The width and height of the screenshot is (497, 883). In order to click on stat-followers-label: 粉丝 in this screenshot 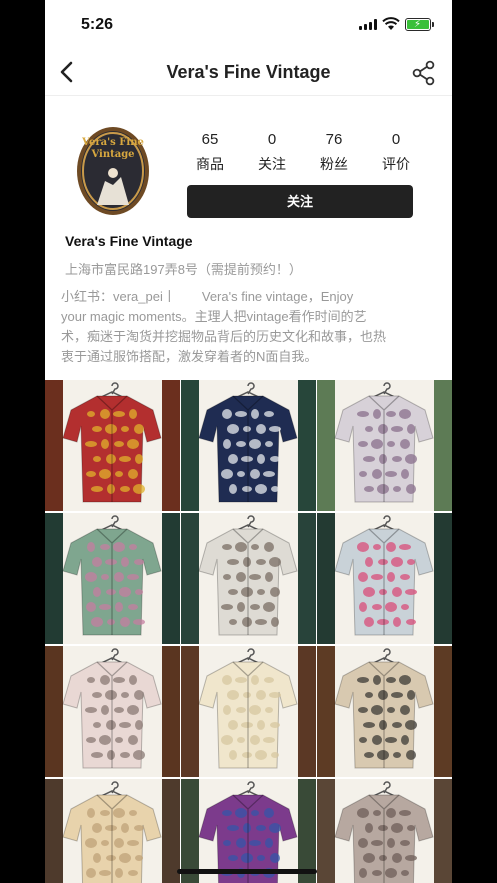, I will do `click(334, 164)`.